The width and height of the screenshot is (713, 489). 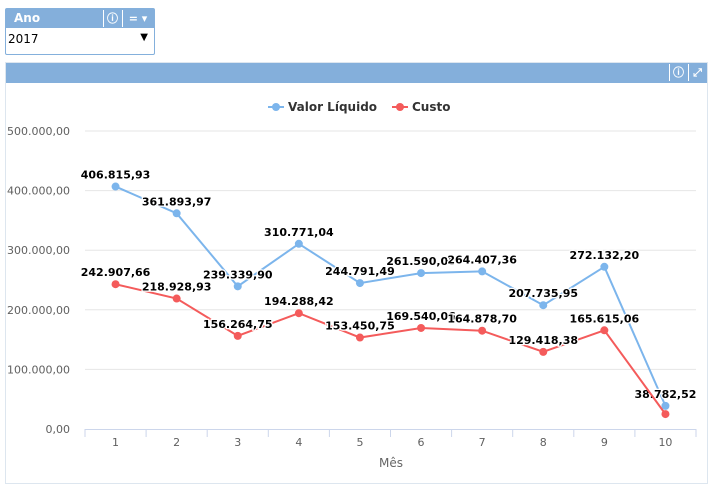 What do you see at coordinates (421, 442) in the screenshot?
I see `x-tick-label: 6` at bounding box center [421, 442].